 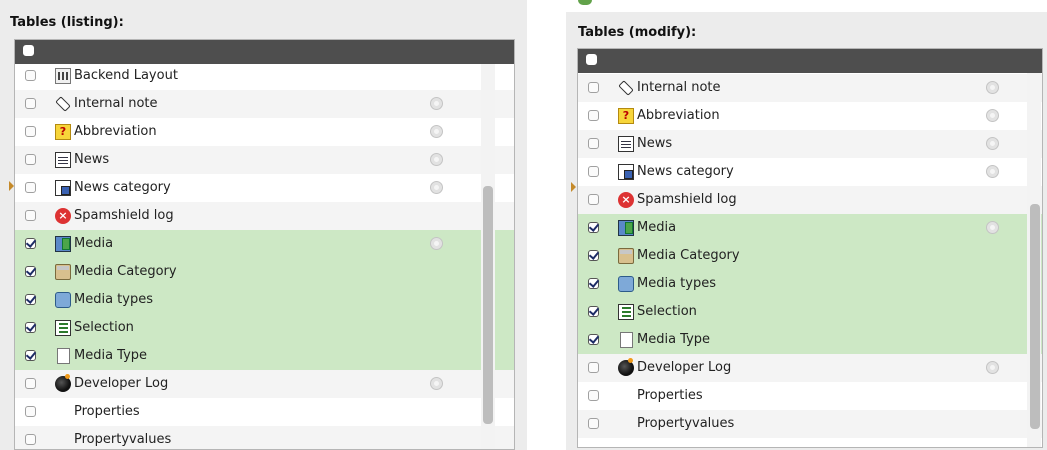 I want to click on tables-modify-title: Tables (modify):, so click(x=637, y=32).